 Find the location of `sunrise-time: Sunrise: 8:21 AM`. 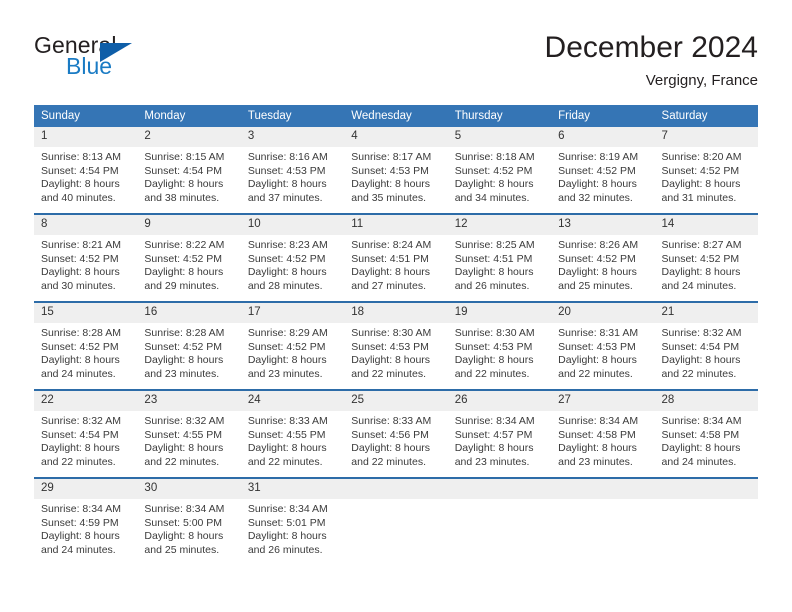

sunrise-time: Sunrise: 8:21 AM is located at coordinates (81, 245).